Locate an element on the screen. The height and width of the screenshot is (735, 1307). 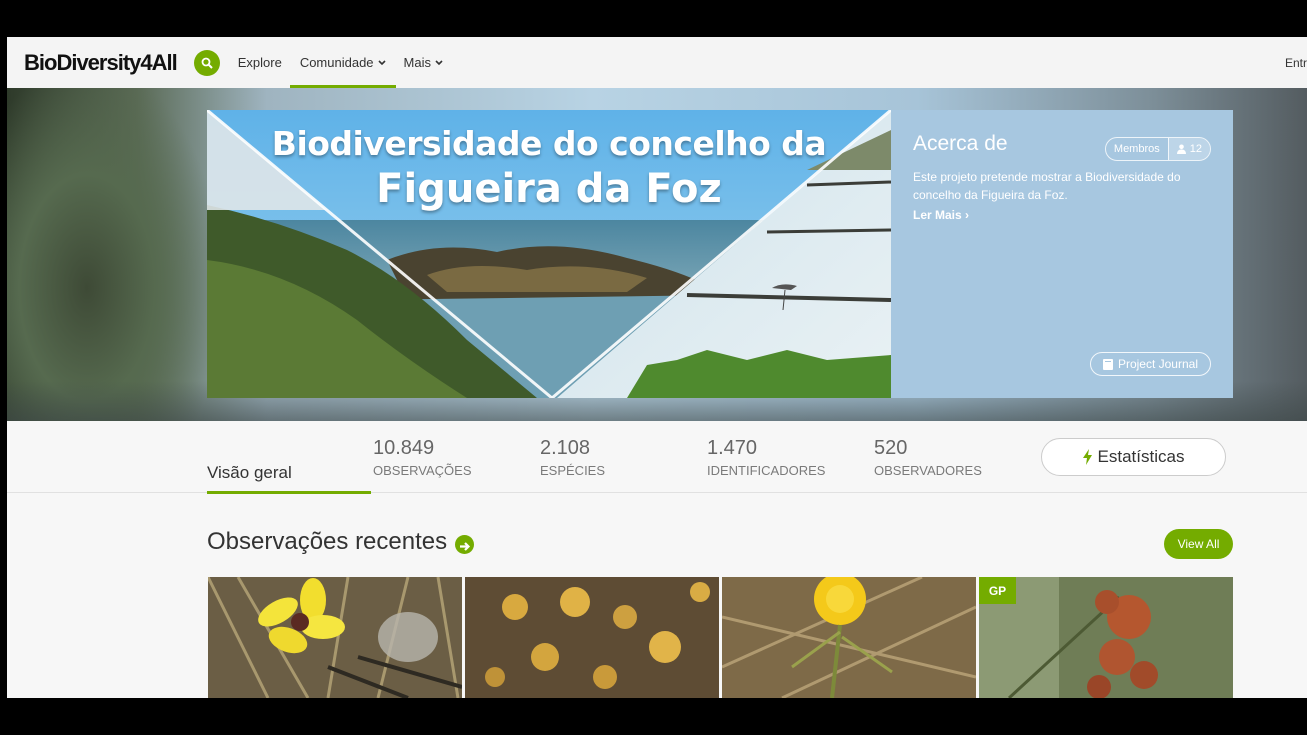
nav-mais-label: Mais is located at coordinates (417, 62).